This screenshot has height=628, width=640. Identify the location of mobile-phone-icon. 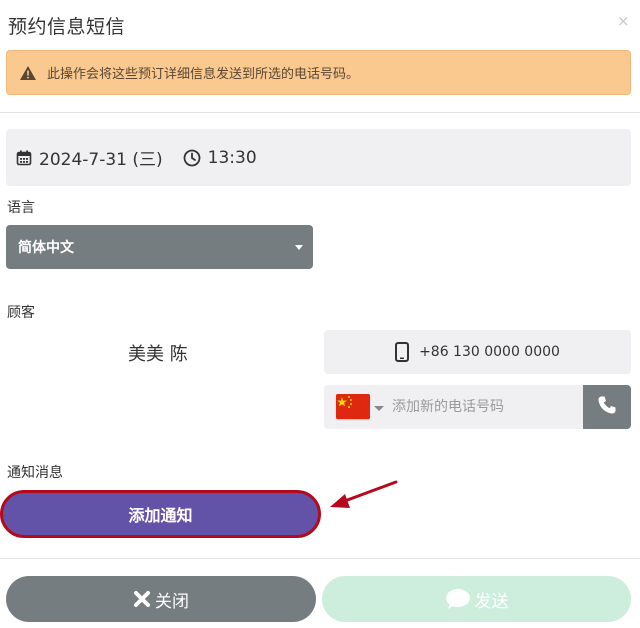
(402, 352).